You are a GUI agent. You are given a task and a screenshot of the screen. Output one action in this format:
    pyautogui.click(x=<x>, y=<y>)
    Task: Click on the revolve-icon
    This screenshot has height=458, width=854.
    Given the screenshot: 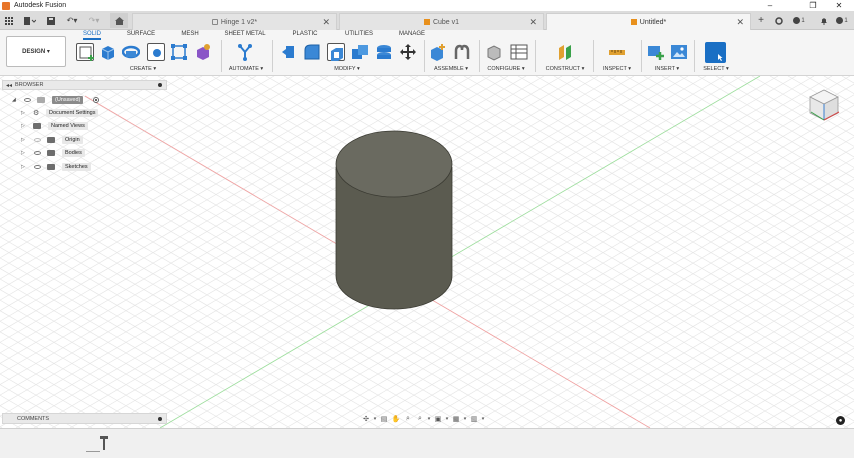 What is the action you would take?
    pyautogui.click(x=131, y=52)
    